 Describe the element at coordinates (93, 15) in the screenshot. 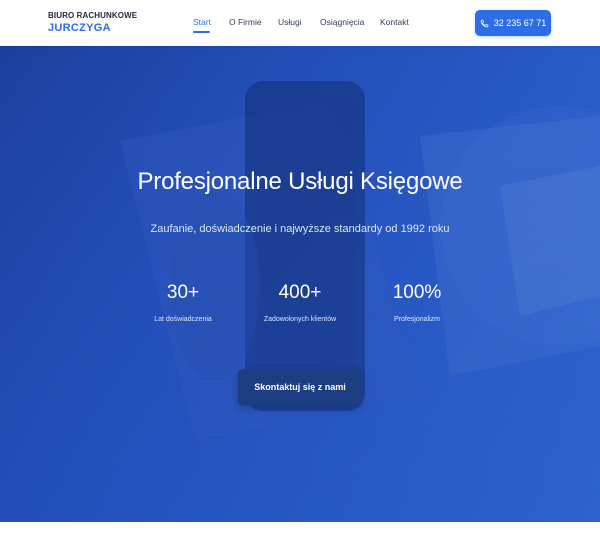

I see `logo-line-top: BIURO RACHUNKOWE` at that location.